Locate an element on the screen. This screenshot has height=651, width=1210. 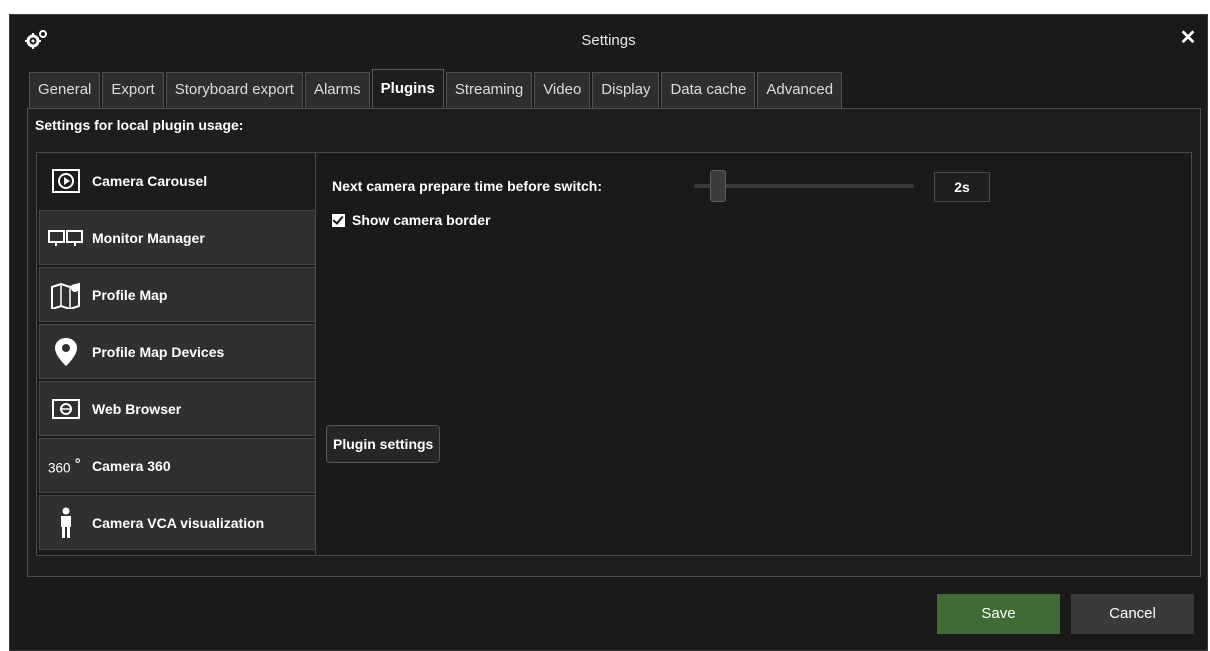
title-bar: Settings ✕ is located at coordinates (608, 41).